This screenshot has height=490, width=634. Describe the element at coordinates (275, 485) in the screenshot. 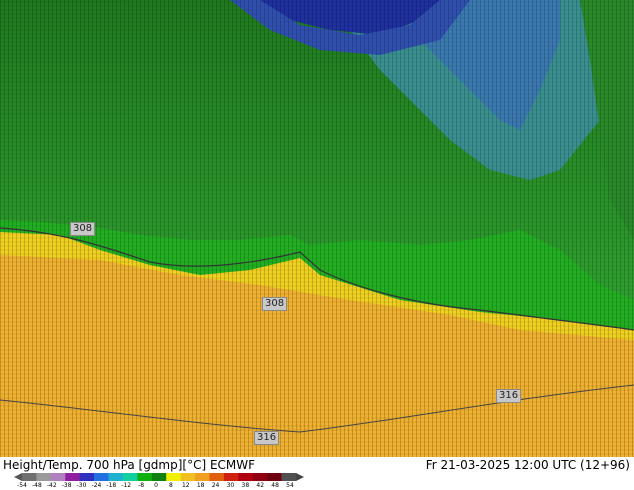

I see `scale-tick-label: 48` at that location.